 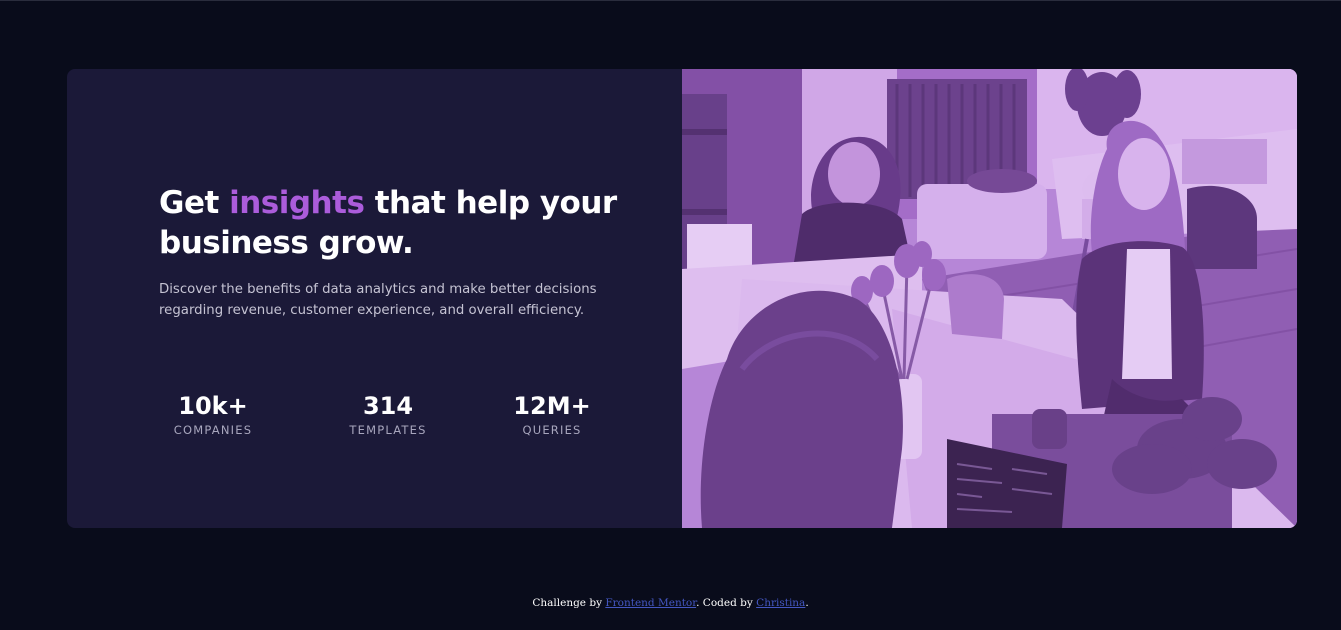 What do you see at coordinates (297, 203) in the screenshot?
I see `headline-accent-word: insights` at bounding box center [297, 203].